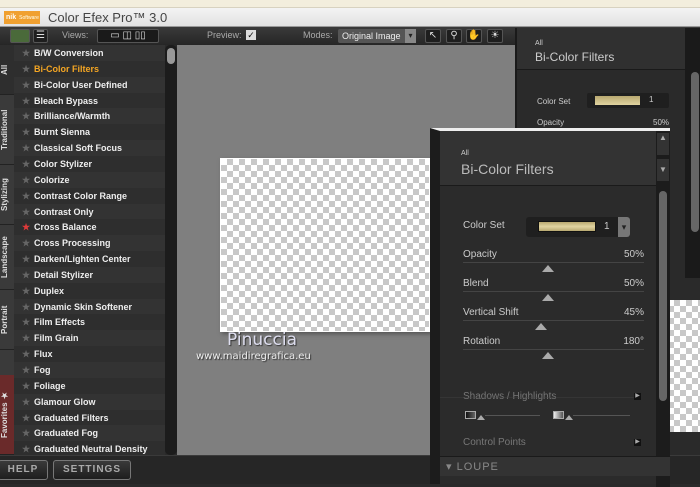 This screenshot has height=487, width=700. I want to click on side-by-side-icon: ▯▯, so click(140, 35).